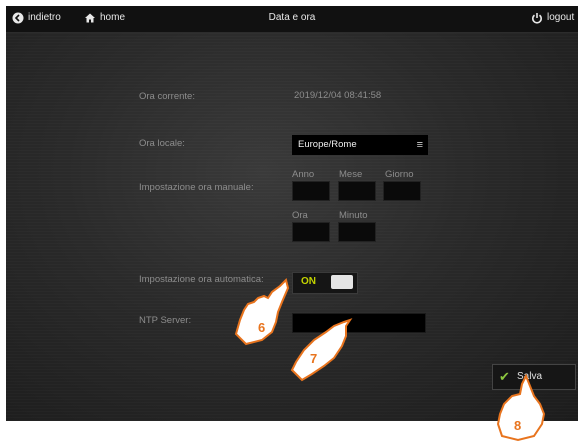  I want to click on power-icon, so click(537, 18).